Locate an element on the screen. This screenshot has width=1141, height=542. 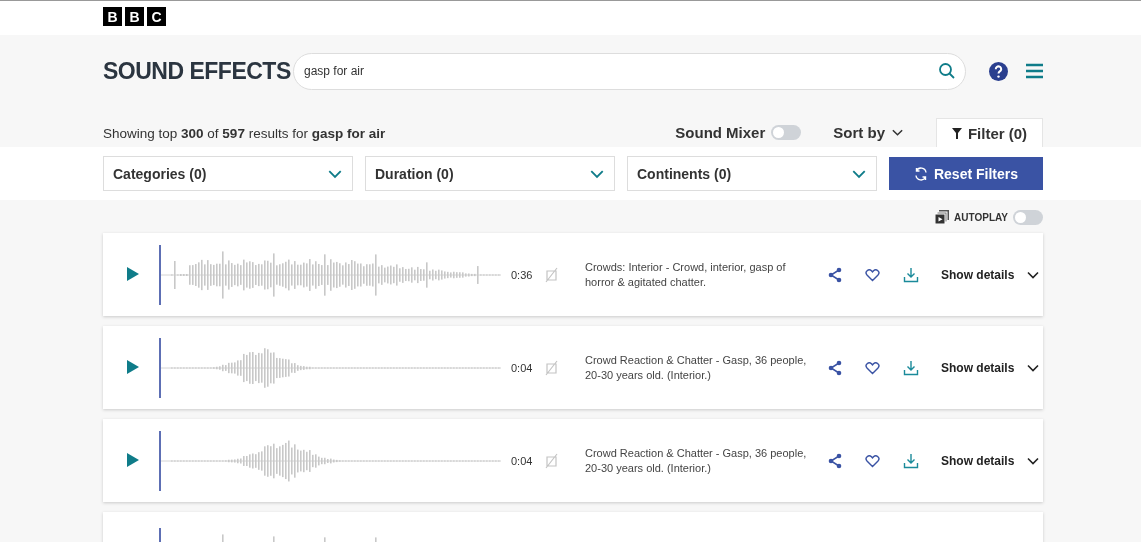
sound-mixer-label: Sound Mixer is located at coordinates (720, 132).